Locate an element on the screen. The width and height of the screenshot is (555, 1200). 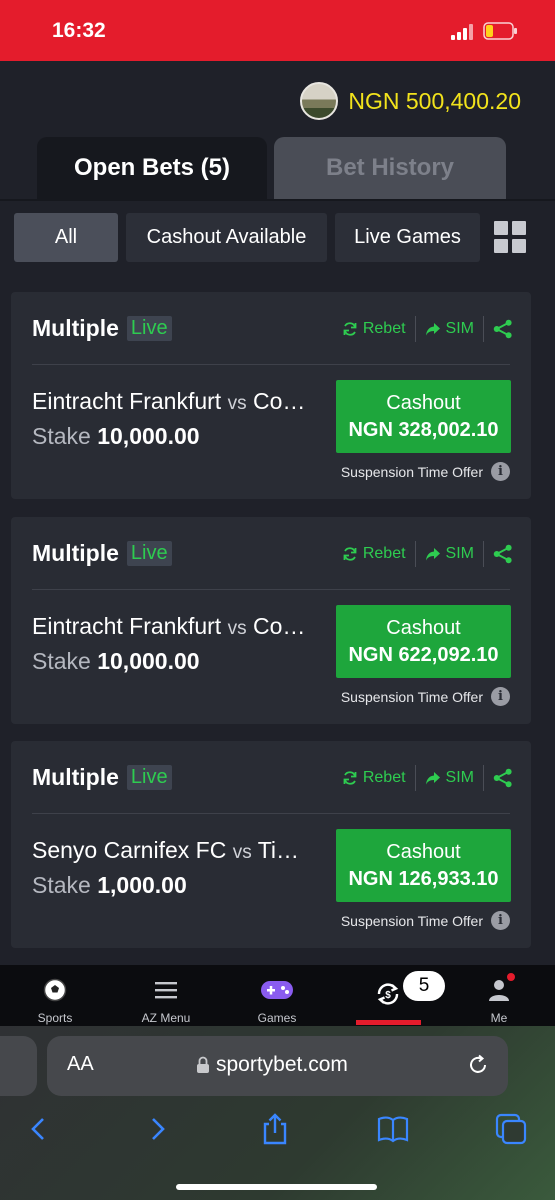
suspension-offer: Suspension Time Offer i is located at coordinates (425, 920).